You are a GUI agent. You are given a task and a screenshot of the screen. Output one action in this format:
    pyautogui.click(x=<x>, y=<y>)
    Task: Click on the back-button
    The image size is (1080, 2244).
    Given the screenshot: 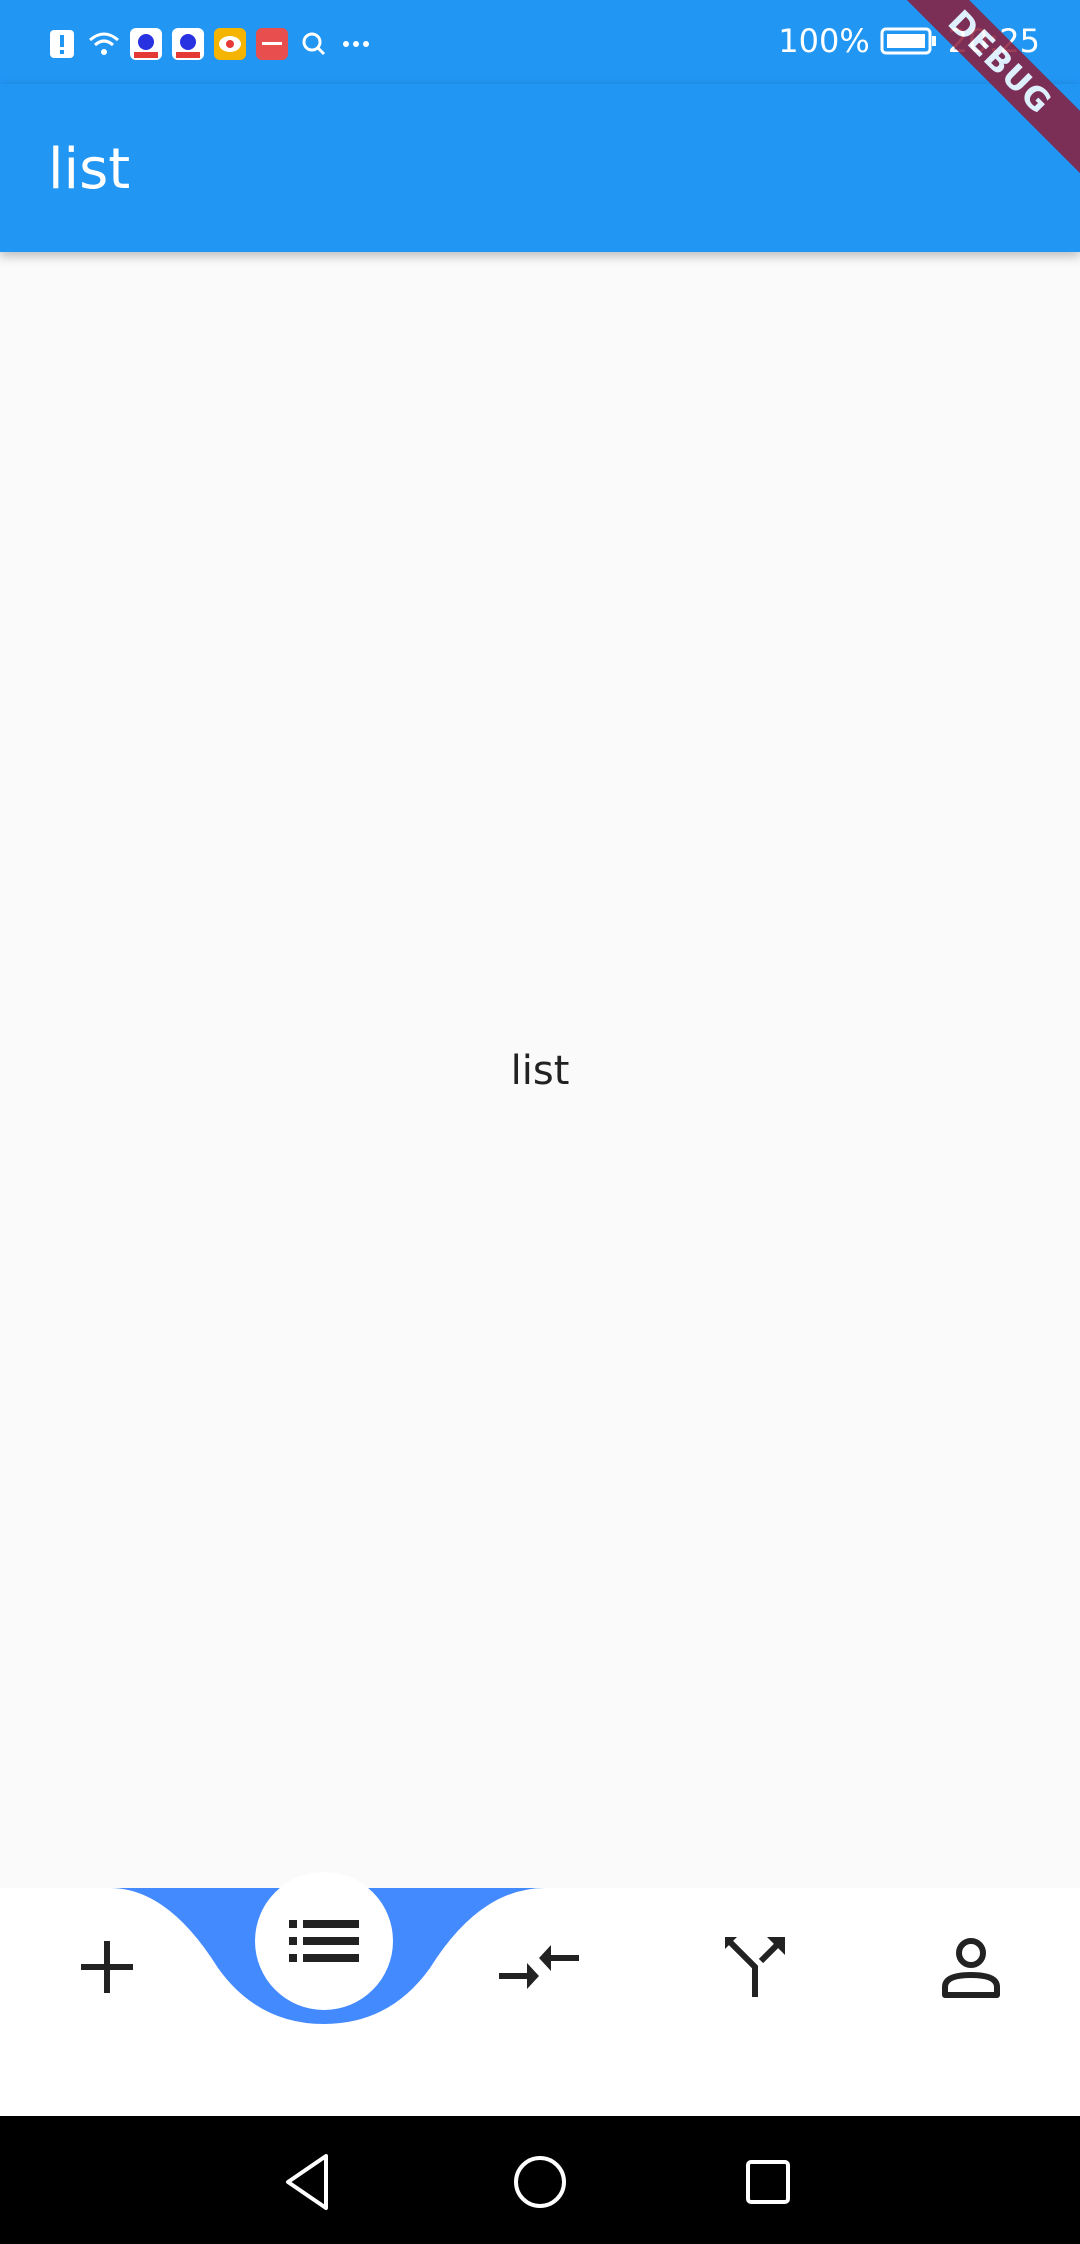 What is the action you would take?
    pyautogui.click(x=310, y=2182)
    